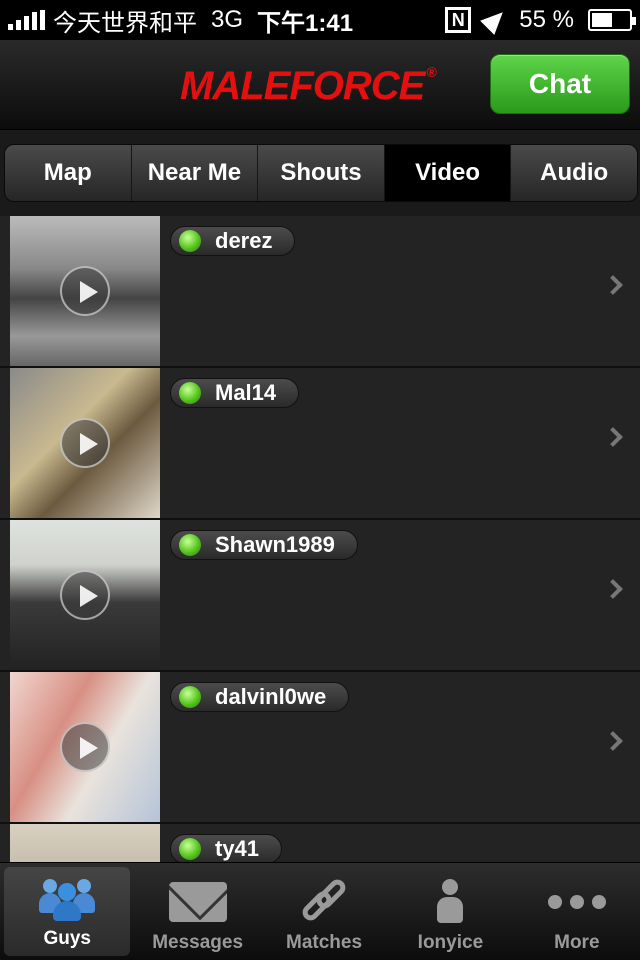  Describe the element at coordinates (271, 696) in the screenshot. I see `username: dalvinl0we` at that location.